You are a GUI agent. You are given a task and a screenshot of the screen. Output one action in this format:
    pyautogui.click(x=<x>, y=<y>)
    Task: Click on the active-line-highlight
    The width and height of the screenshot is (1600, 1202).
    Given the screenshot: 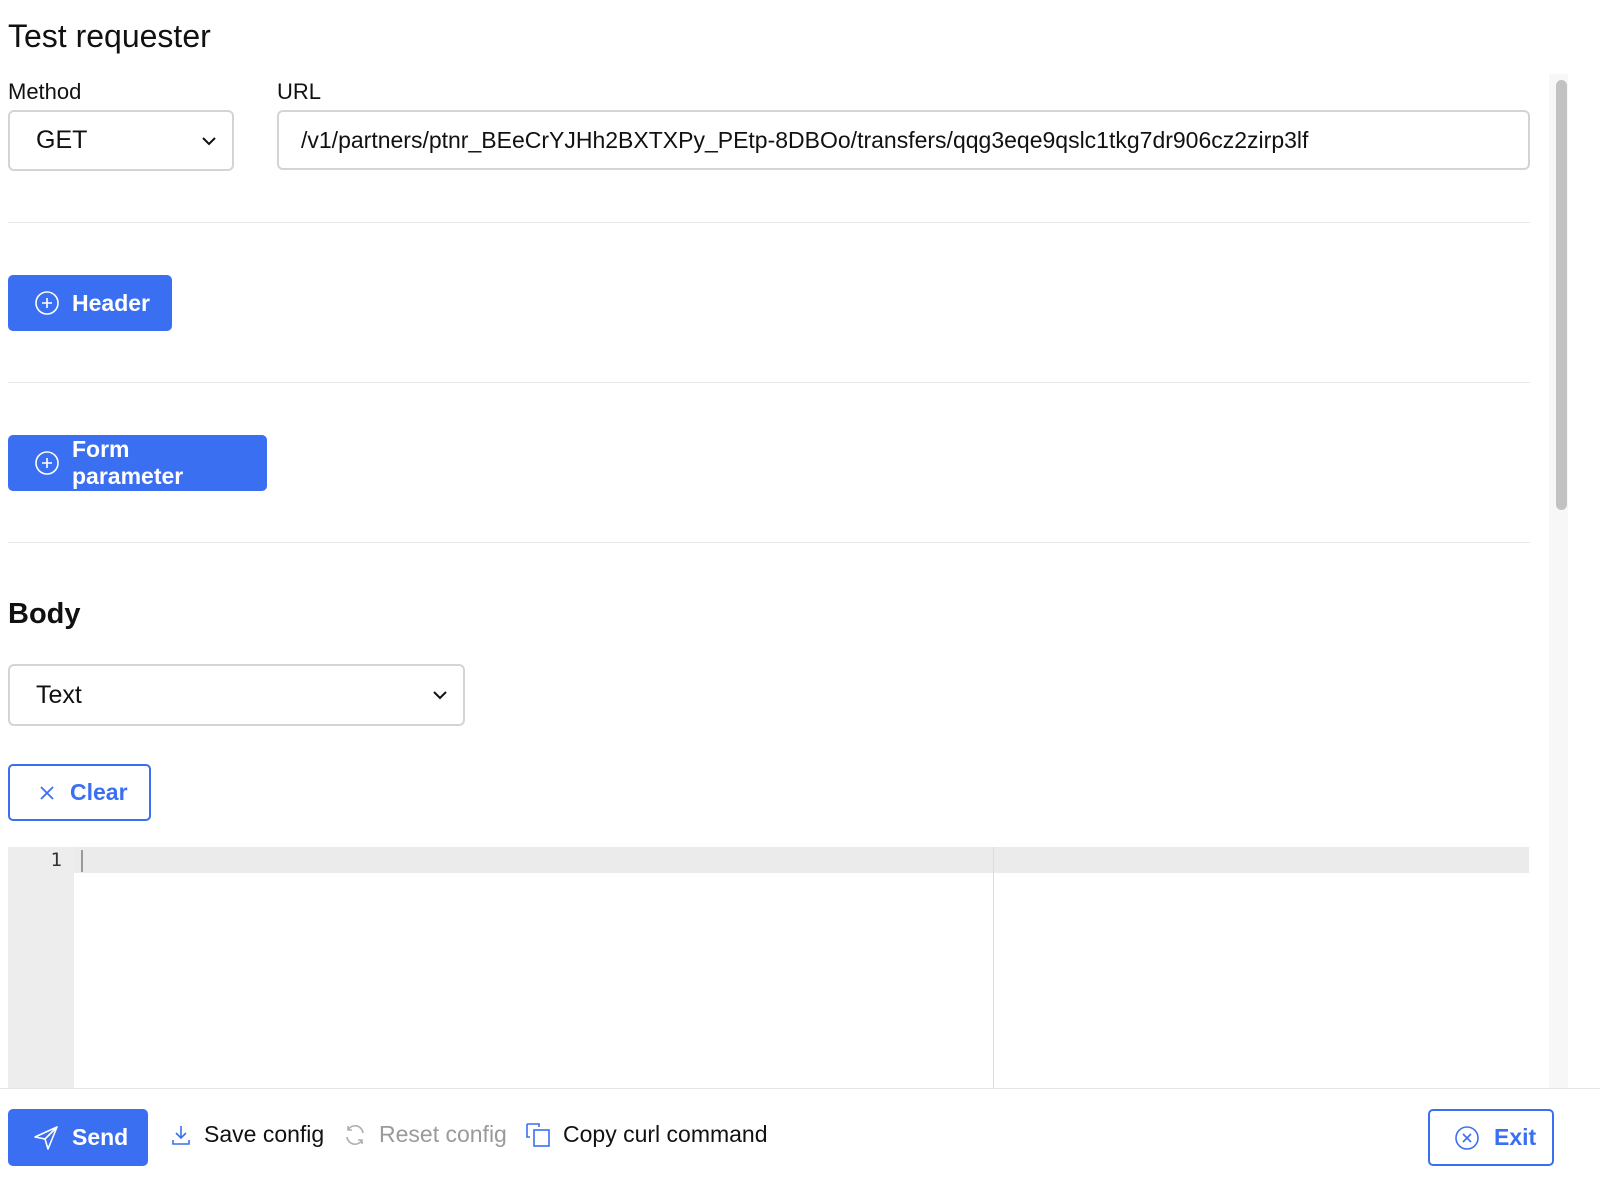 What is the action you would take?
    pyautogui.click(x=768, y=860)
    